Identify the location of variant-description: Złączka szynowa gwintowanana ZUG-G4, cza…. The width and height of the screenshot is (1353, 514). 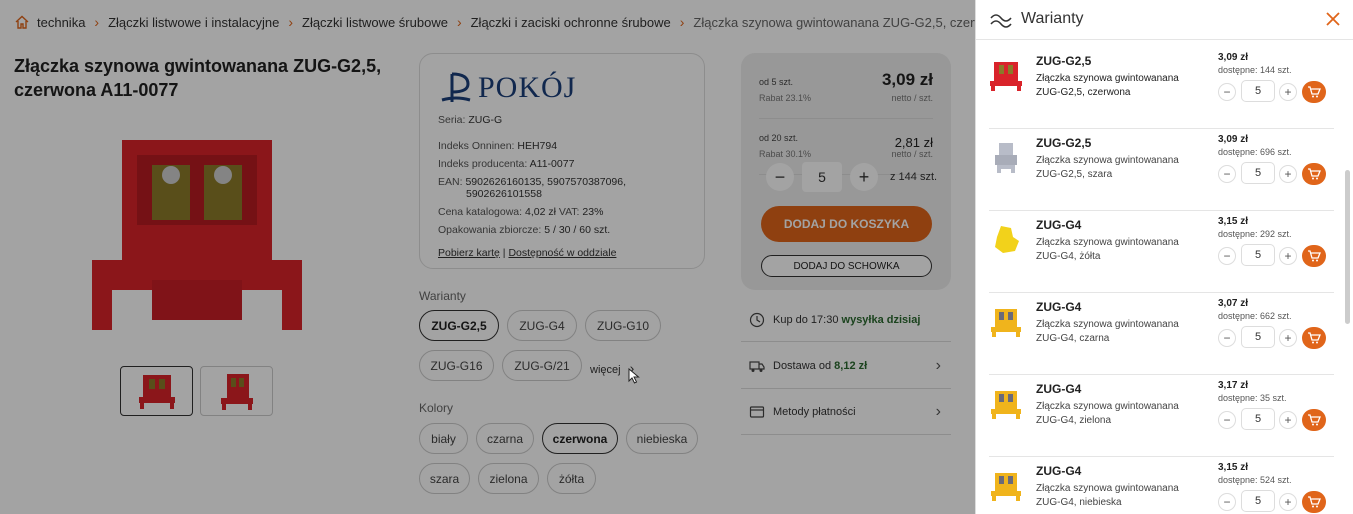
(1107, 331).